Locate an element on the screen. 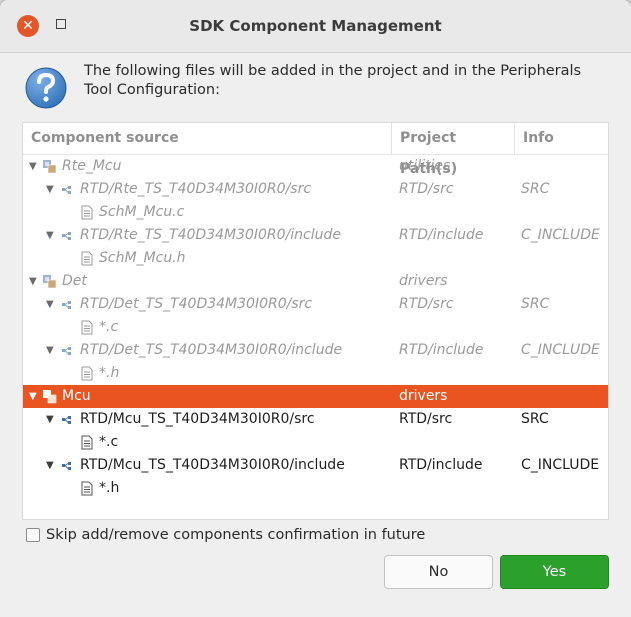 Image resolution: width=631 pixels, height=617 pixels. title-bar: ✕ SDK Component Management is located at coordinates (315, 26).